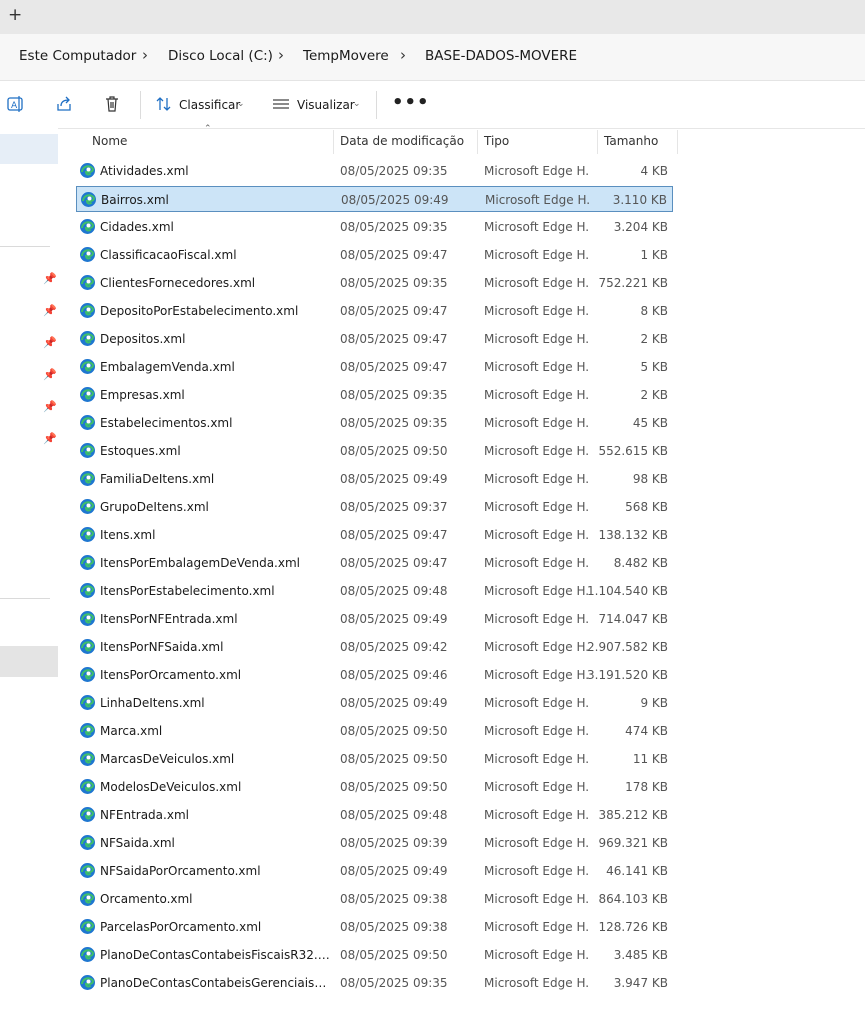 This screenshot has height=1012, width=865. I want to click on file-name: GrupoDeItens.xml, so click(216, 507).